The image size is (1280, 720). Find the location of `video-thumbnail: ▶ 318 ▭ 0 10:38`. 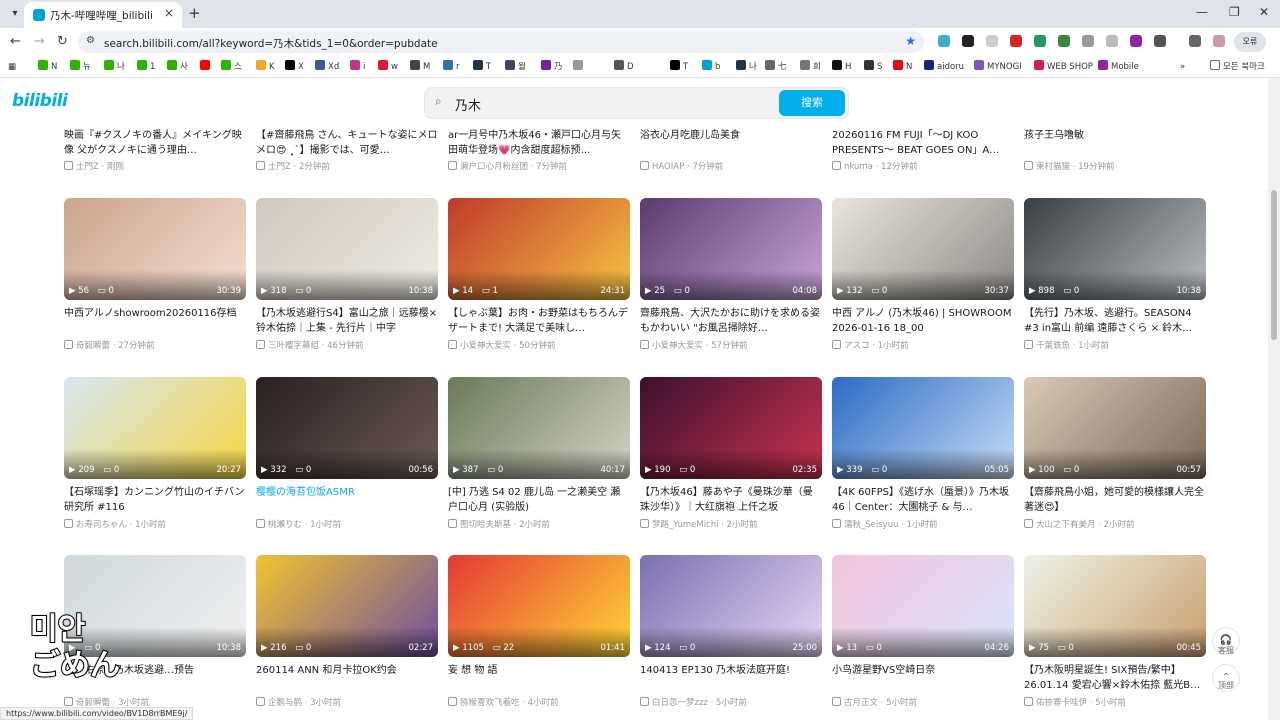

video-thumbnail: ▶ 318 ▭ 0 10:38 is located at coordinates (347, 249).